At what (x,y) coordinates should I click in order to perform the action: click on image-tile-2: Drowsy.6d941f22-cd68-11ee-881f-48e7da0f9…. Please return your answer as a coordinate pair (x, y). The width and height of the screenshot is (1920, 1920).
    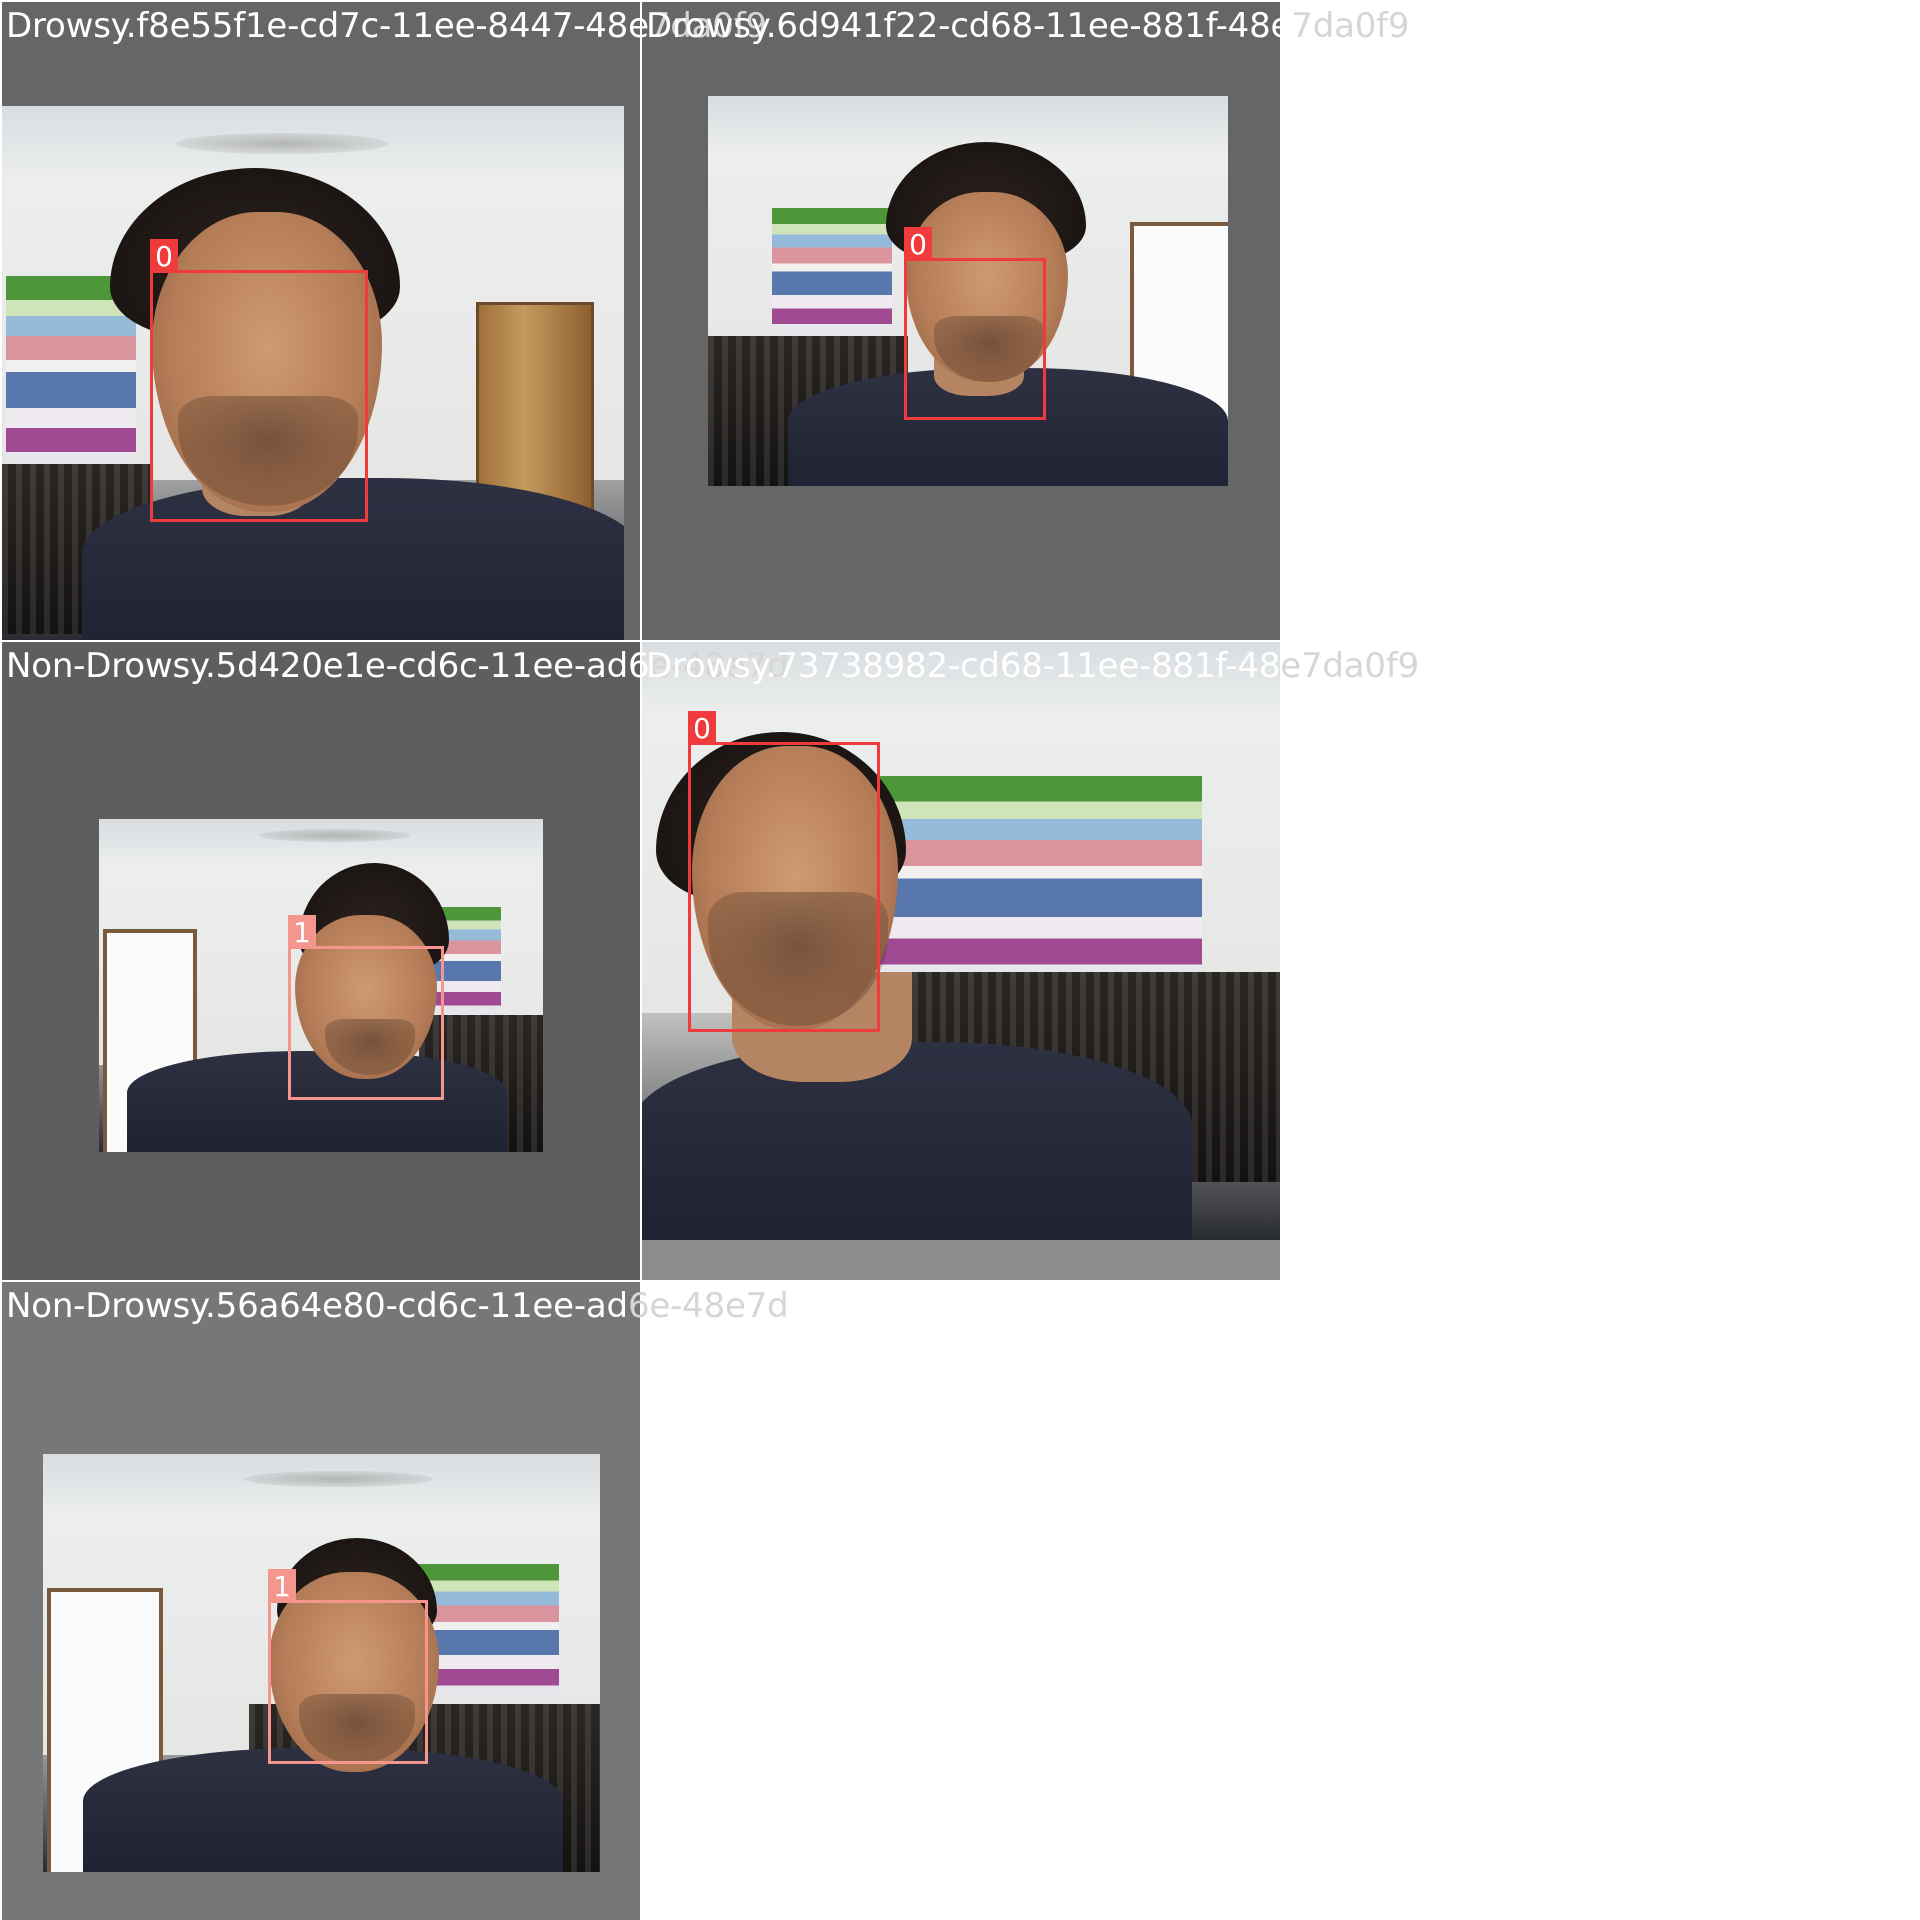
    Looking at the image, I should click on (1026, 321).